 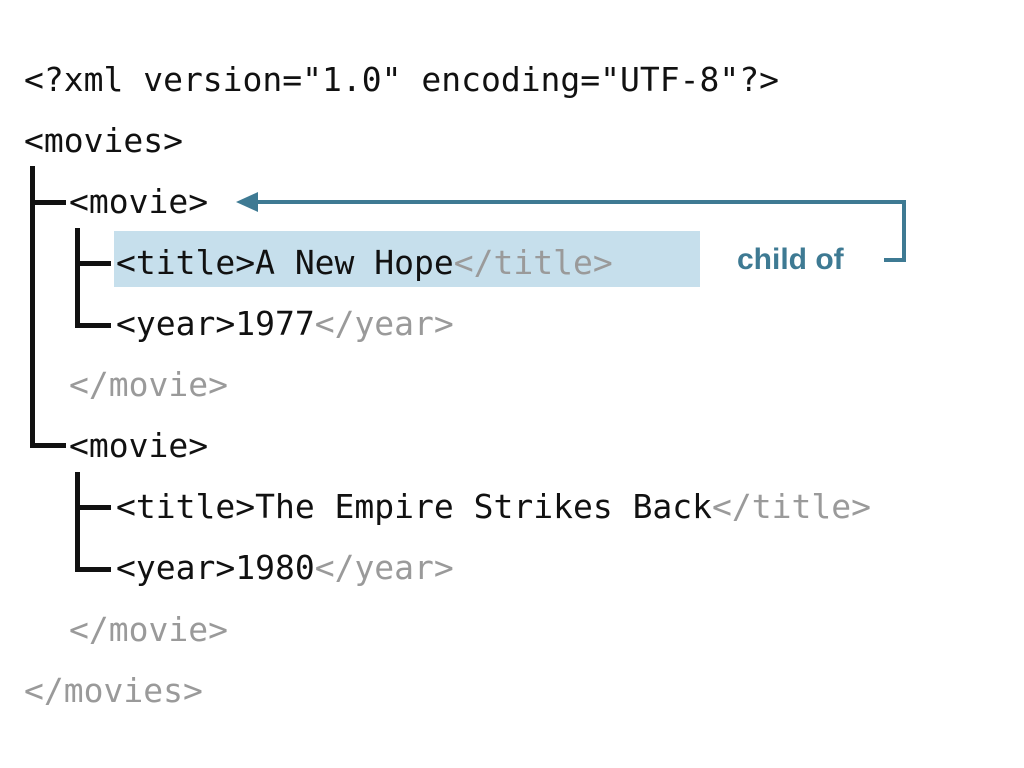 What do you see at coordinates (571, 227) in the screenshot?
I see `child-of-arrow` at bounding box center [571, 227].